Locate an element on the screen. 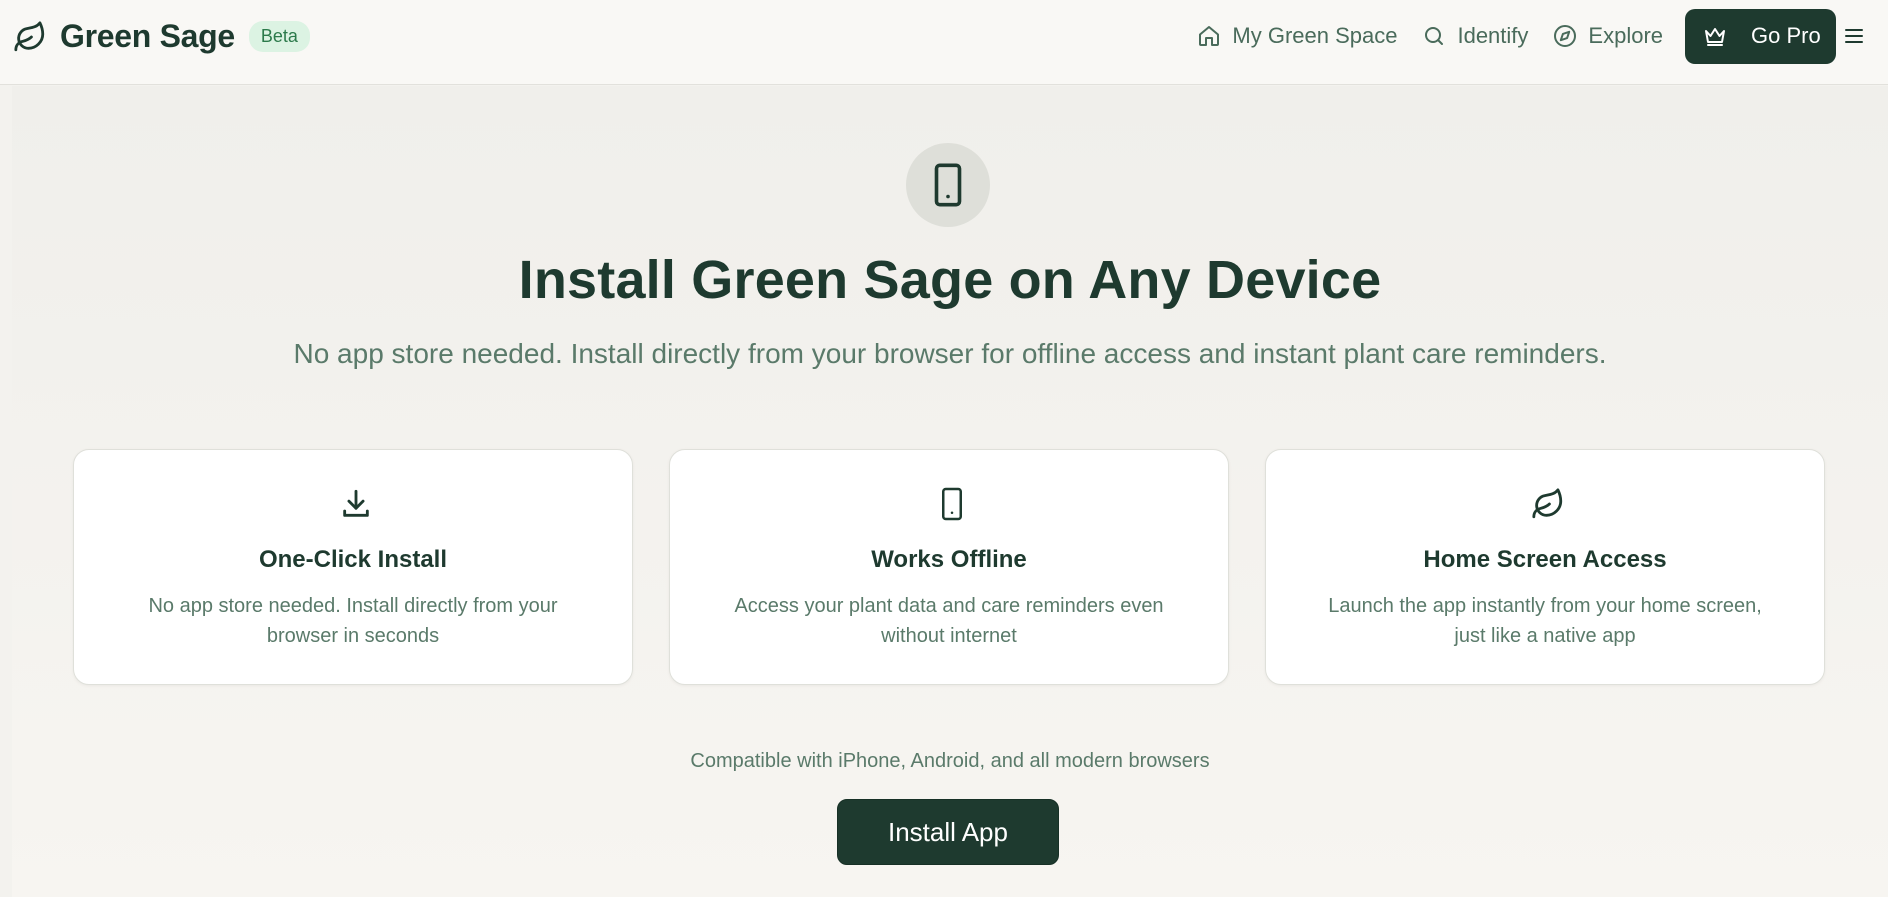 The image size is (1888, 897). download-icon is located at coordinates (356, 504).